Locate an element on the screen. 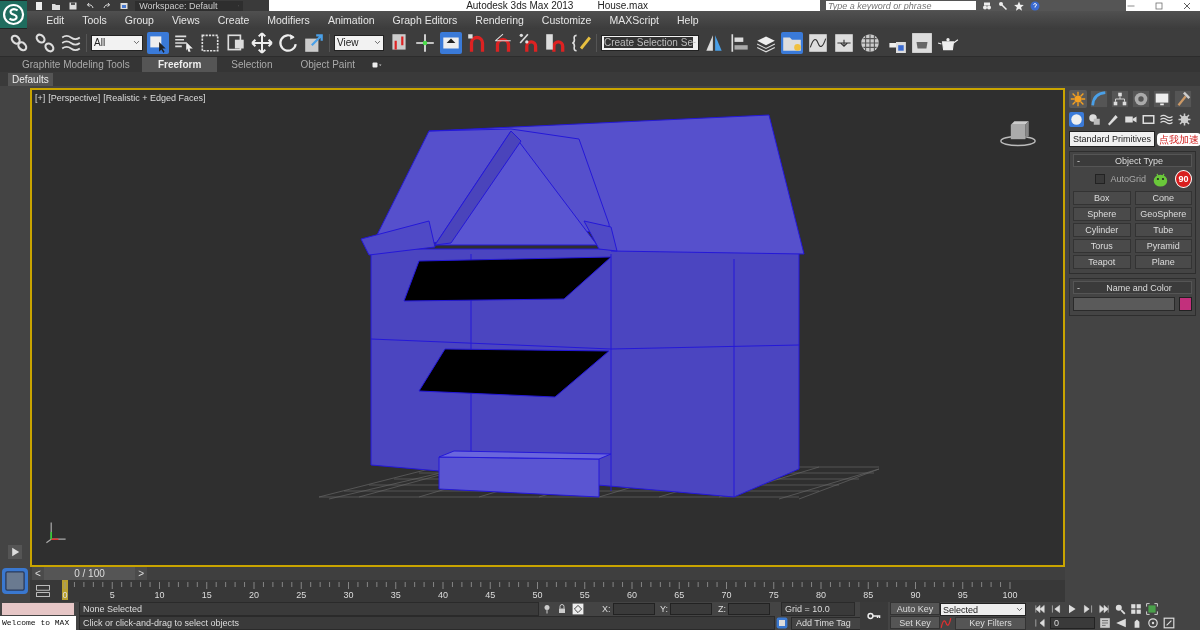  move-arrows-icon is located at coordinates (262, 42).